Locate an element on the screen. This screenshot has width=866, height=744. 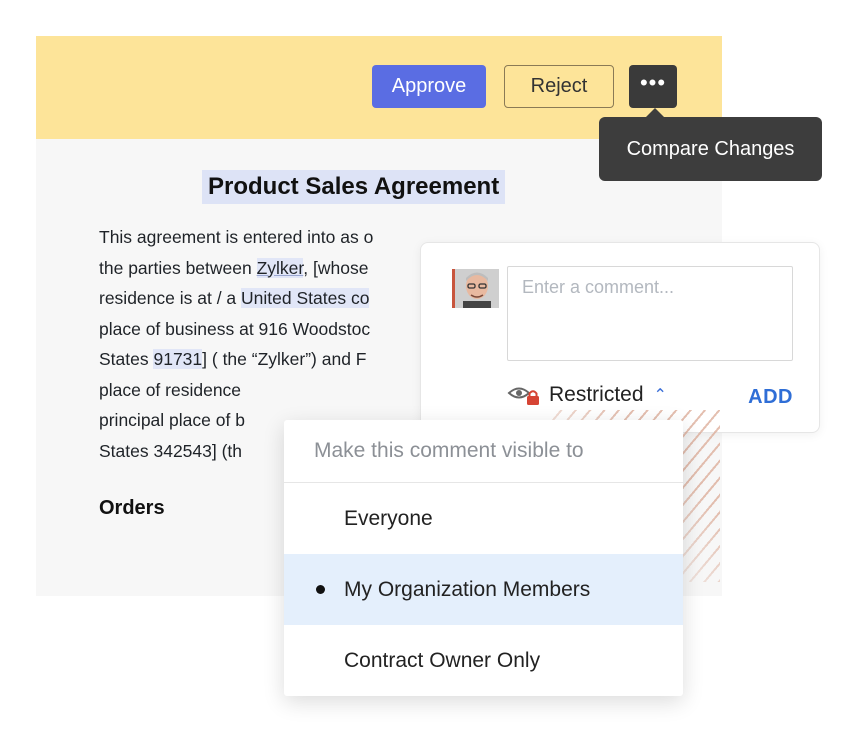
more-options-button: ••• is located at coordinates (653, 86).